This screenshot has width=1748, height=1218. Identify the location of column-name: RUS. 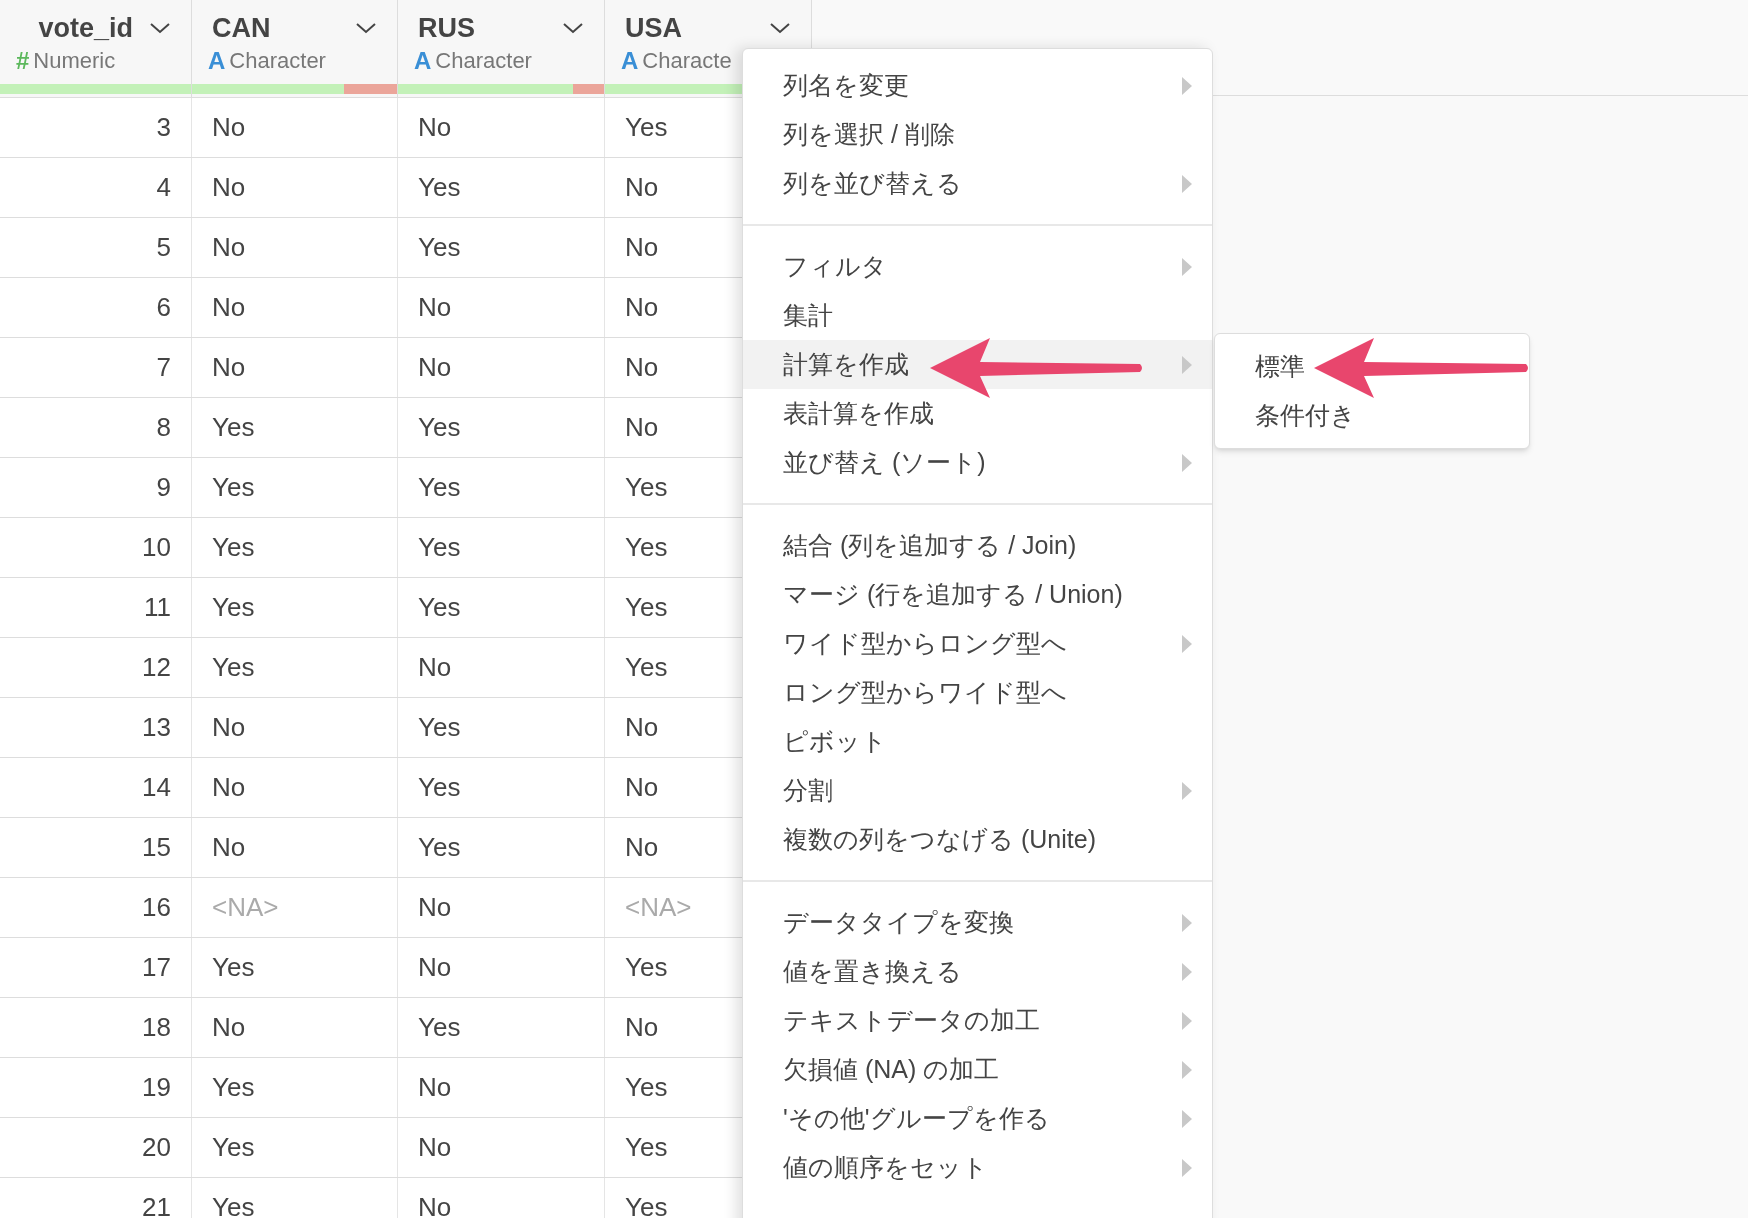
(446, 28).